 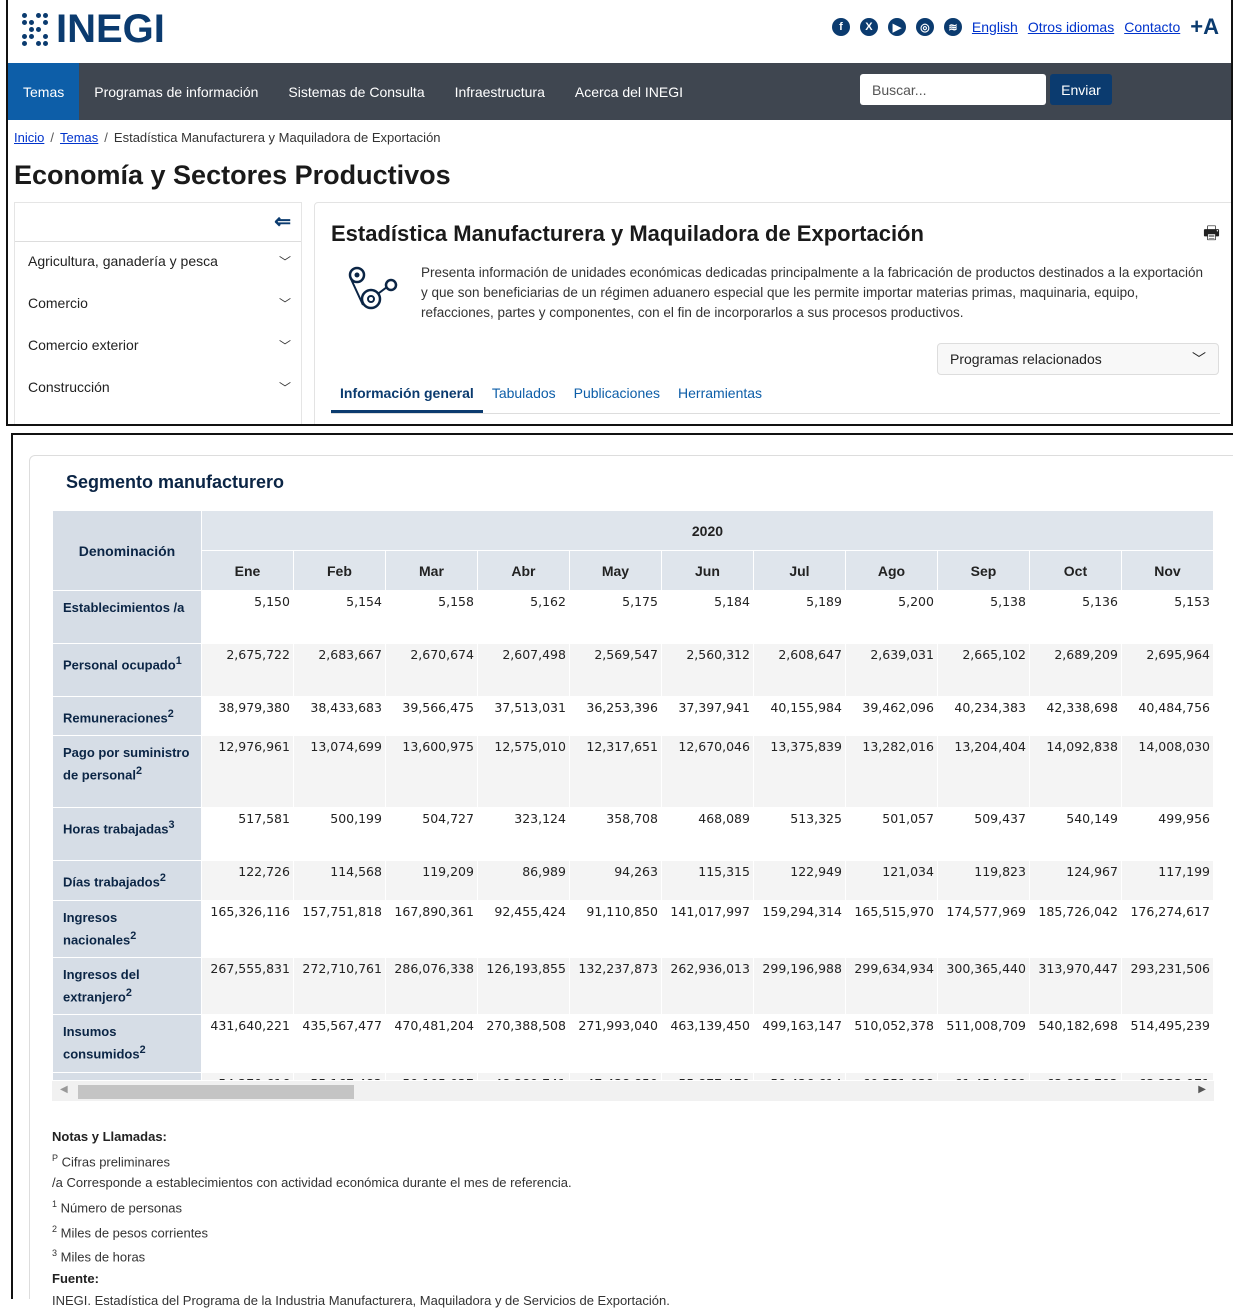 I want to click on row-header: Servicios2, so click(x=127, y=1075).